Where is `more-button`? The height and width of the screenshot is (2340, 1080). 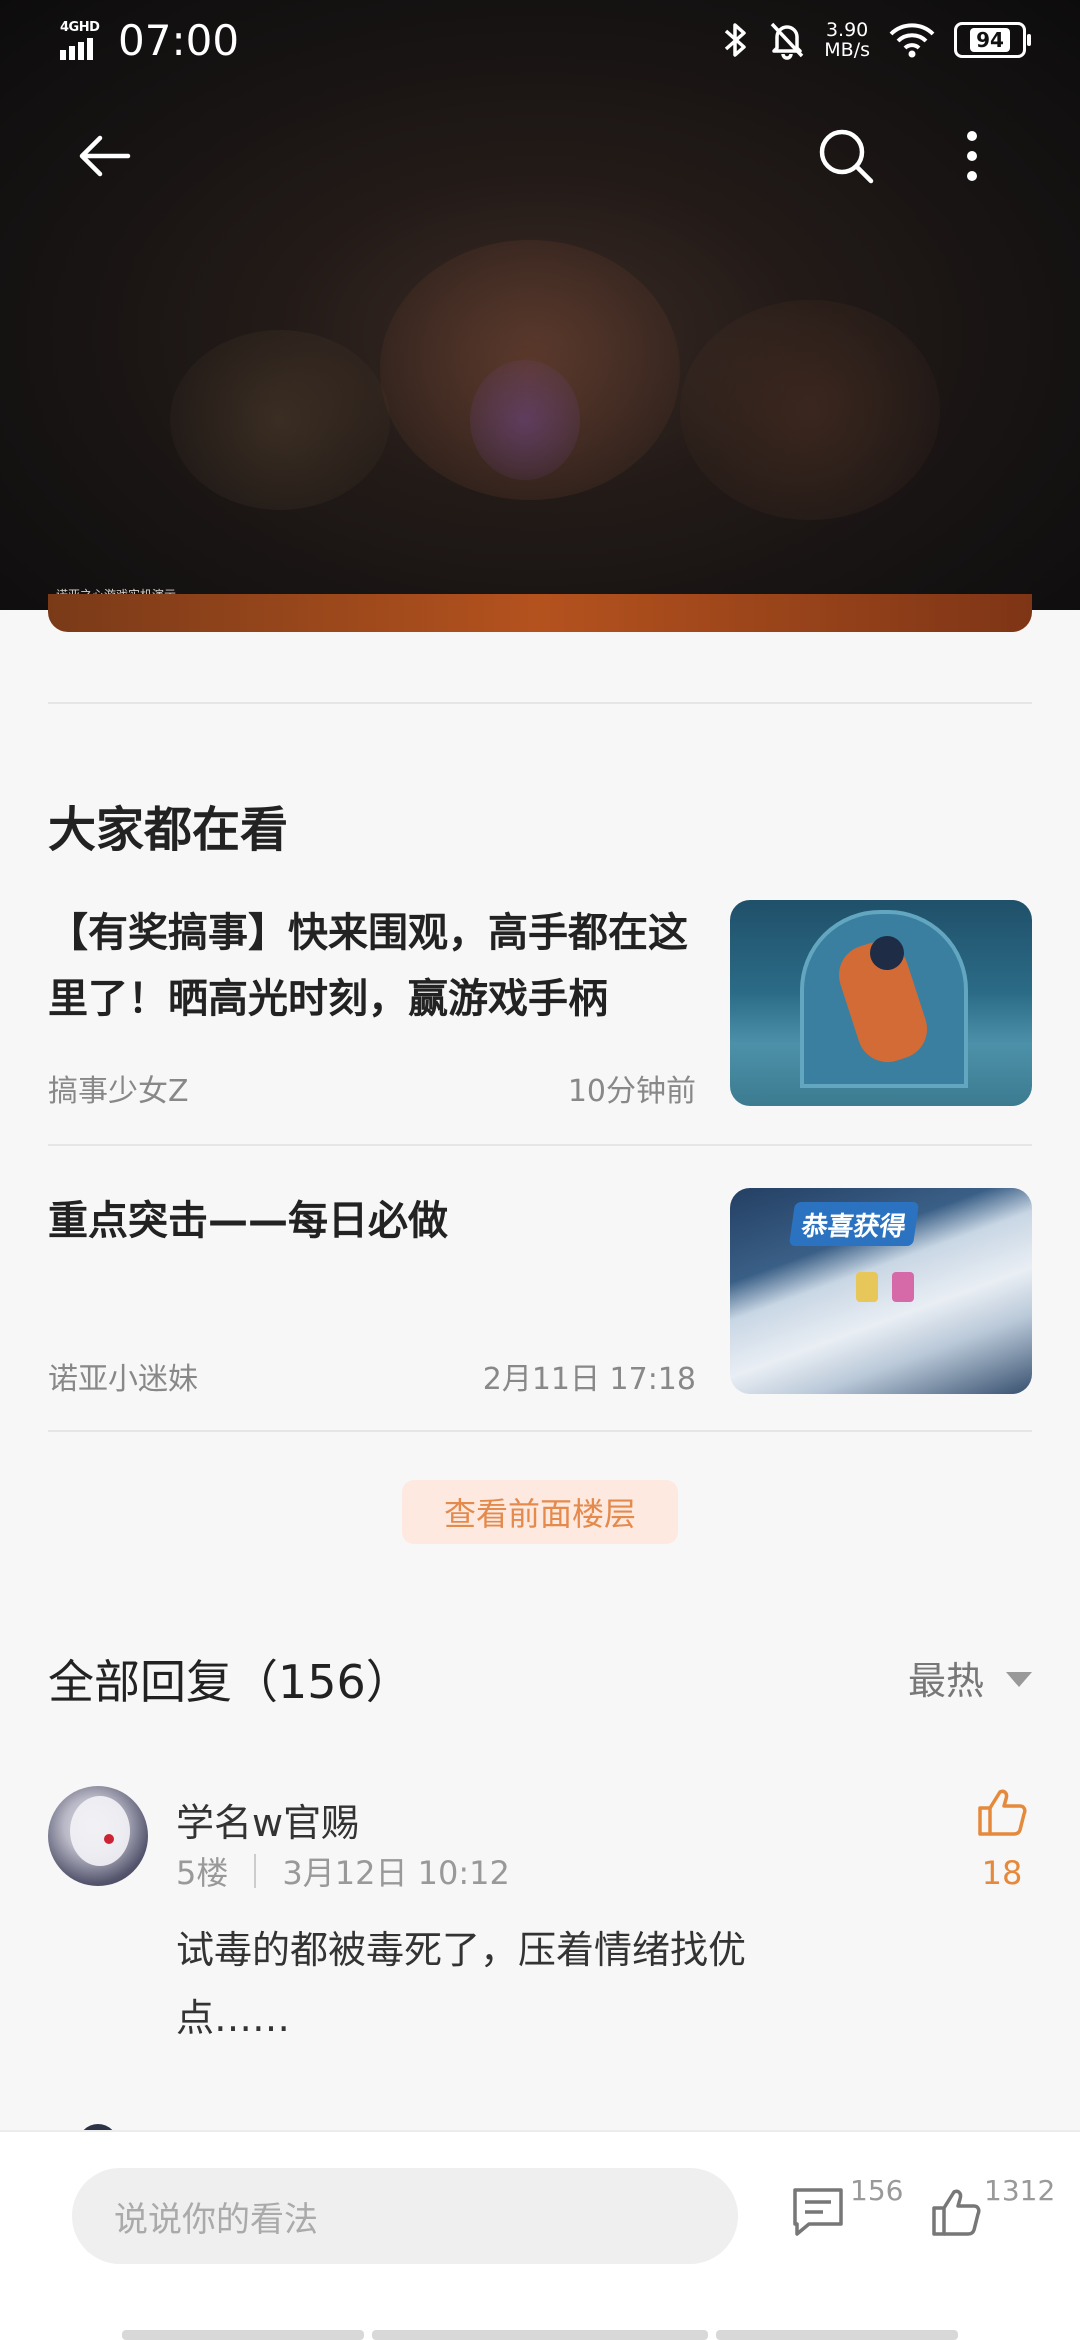 more-button is located at coordinates (972, 156).